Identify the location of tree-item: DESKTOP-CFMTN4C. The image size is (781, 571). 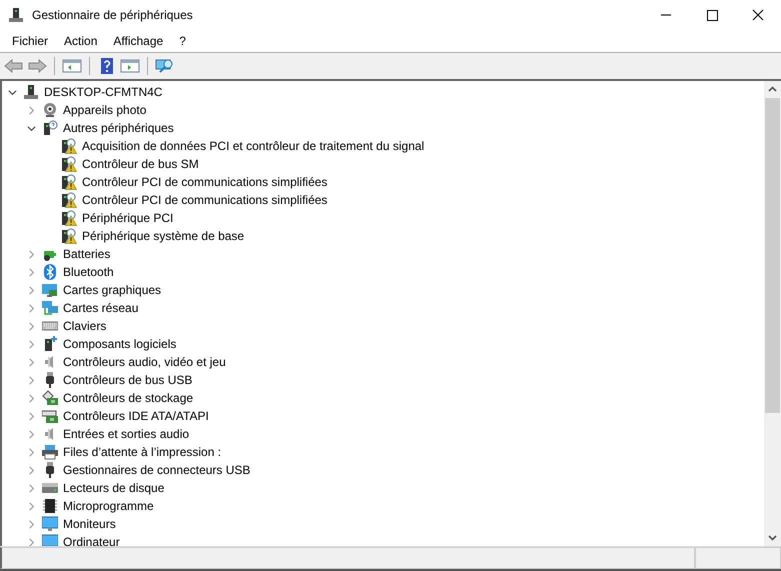
(103, 92).